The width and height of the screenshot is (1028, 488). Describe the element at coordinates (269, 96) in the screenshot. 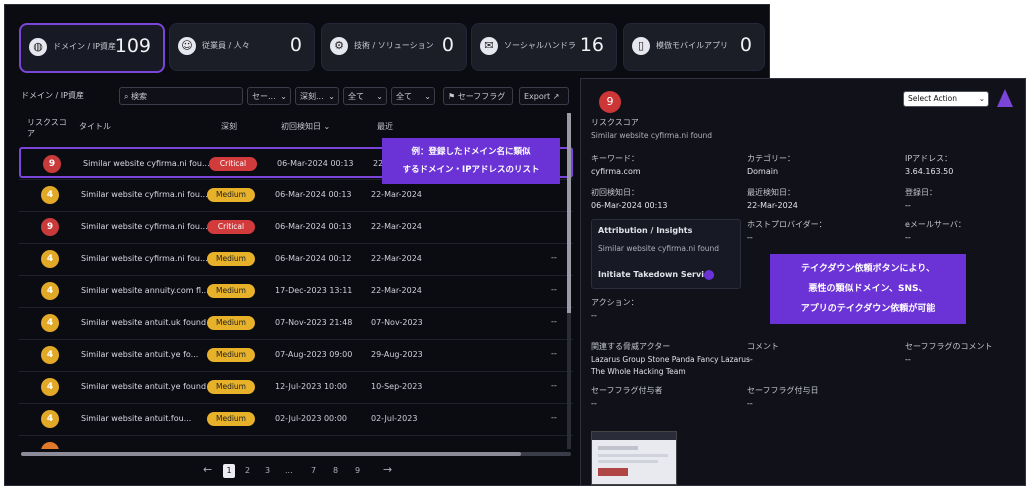

I see `filter-dropdown-1: セー... ⌄` at that location.